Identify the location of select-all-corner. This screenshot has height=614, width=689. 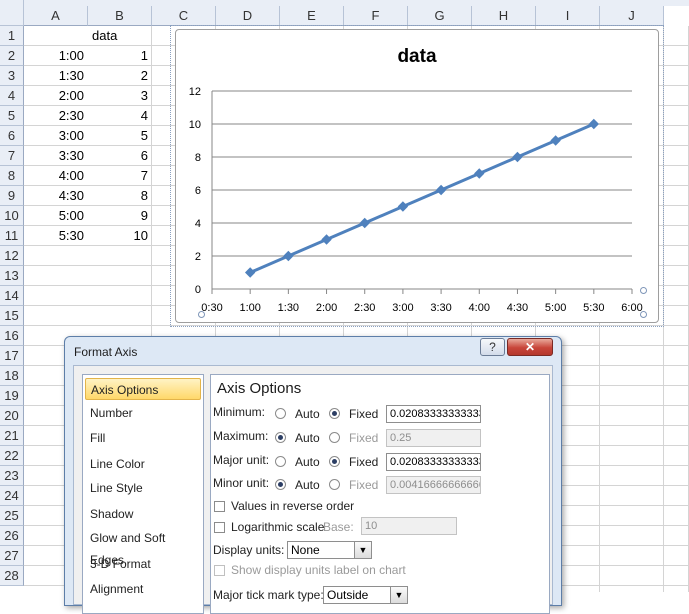
(12, 13).